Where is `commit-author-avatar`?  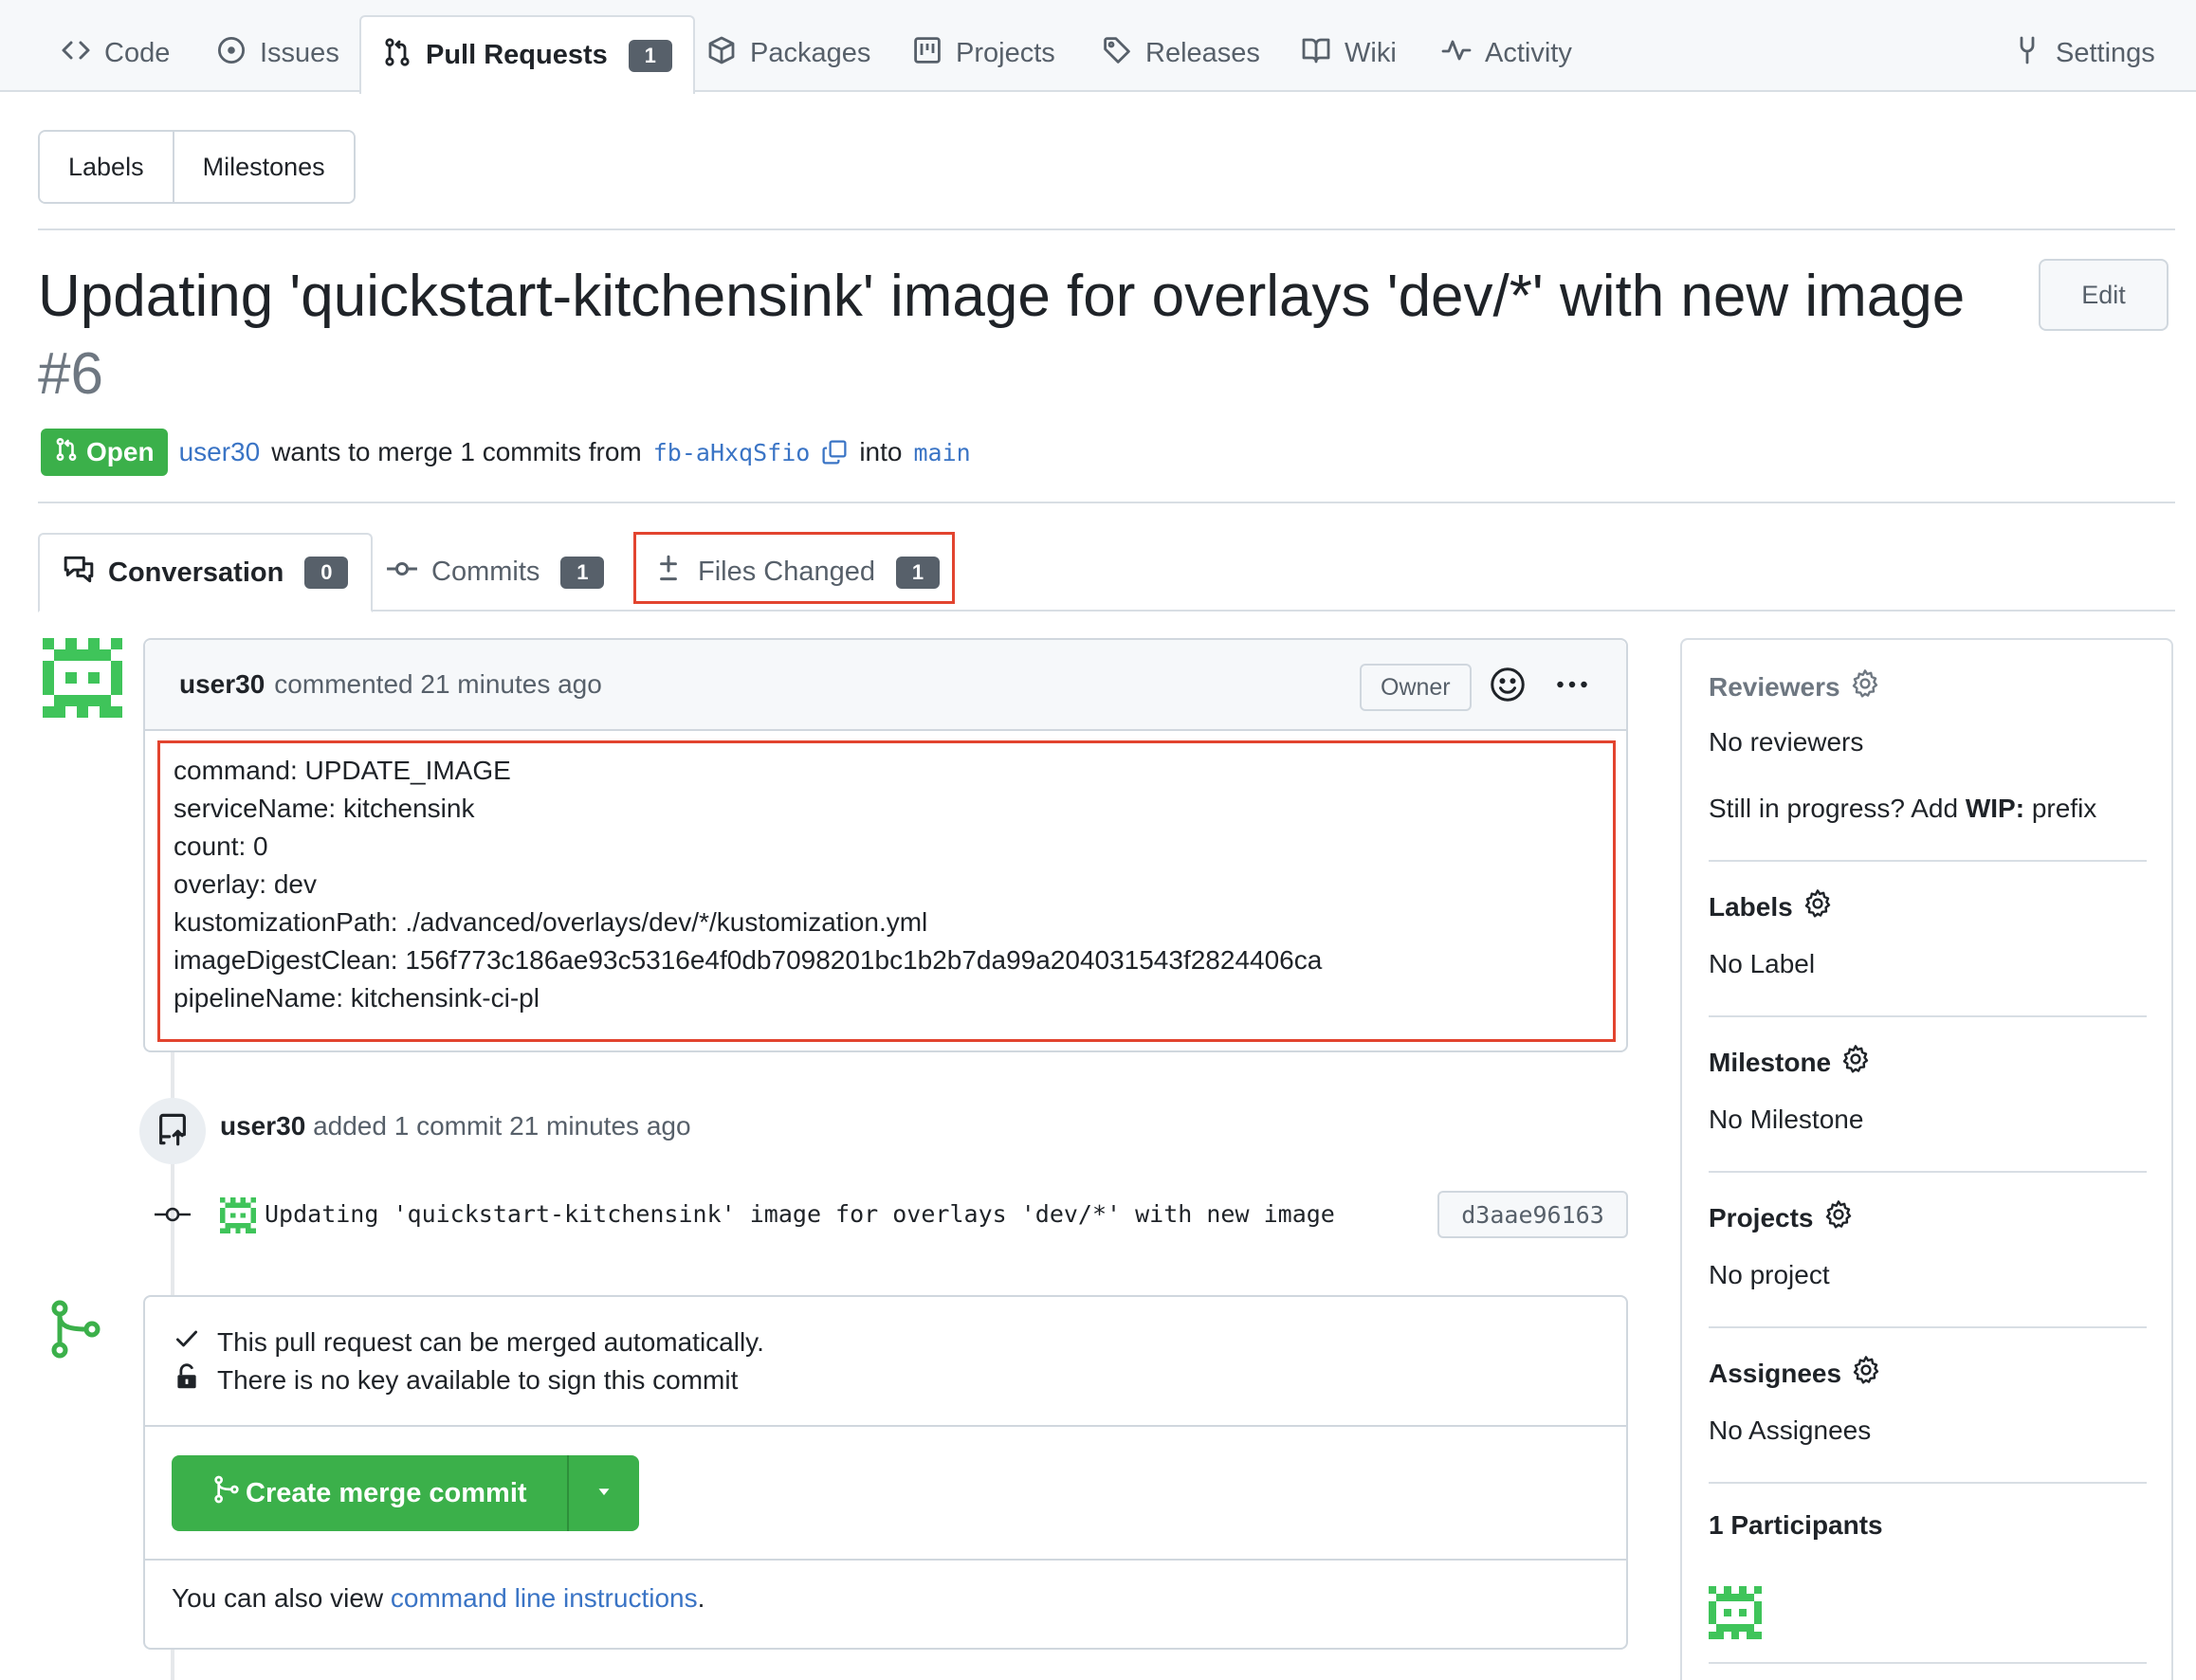
commit-author-avatar is located at coordinates (238, 1215).